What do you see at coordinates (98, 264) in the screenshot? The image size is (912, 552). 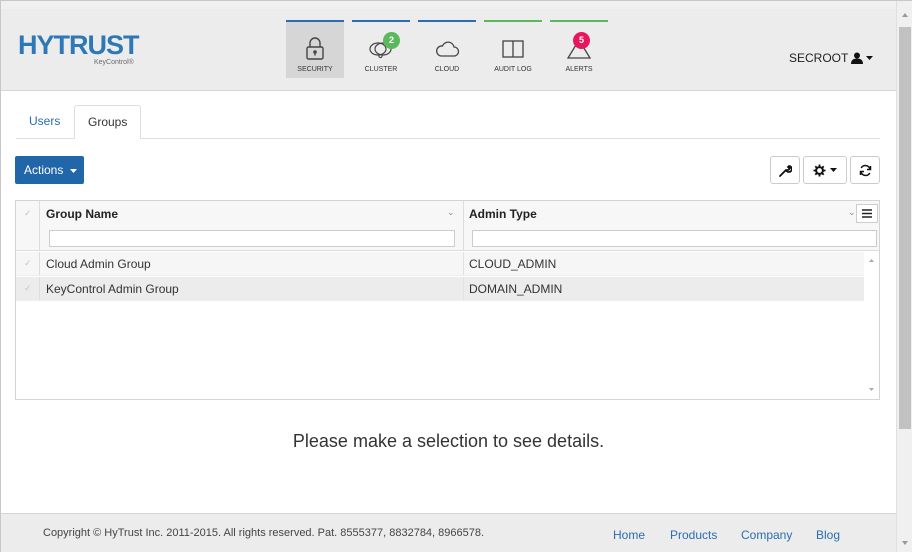 I see `cell-group-name: Cloud Admin Group` at bounding box center [98, 264].